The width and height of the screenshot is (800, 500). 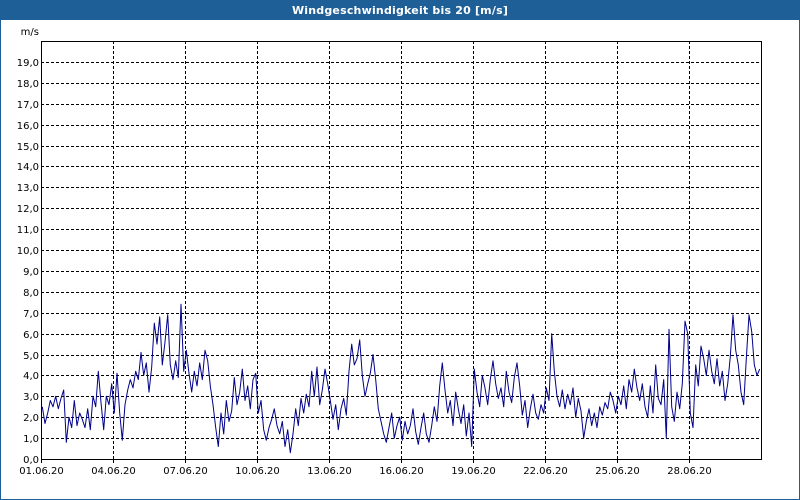 What do you see at coordinates (257, 471) in the screenshot?
I see `x-tick-label: 10.06.20` at bounding box center [257, 471].